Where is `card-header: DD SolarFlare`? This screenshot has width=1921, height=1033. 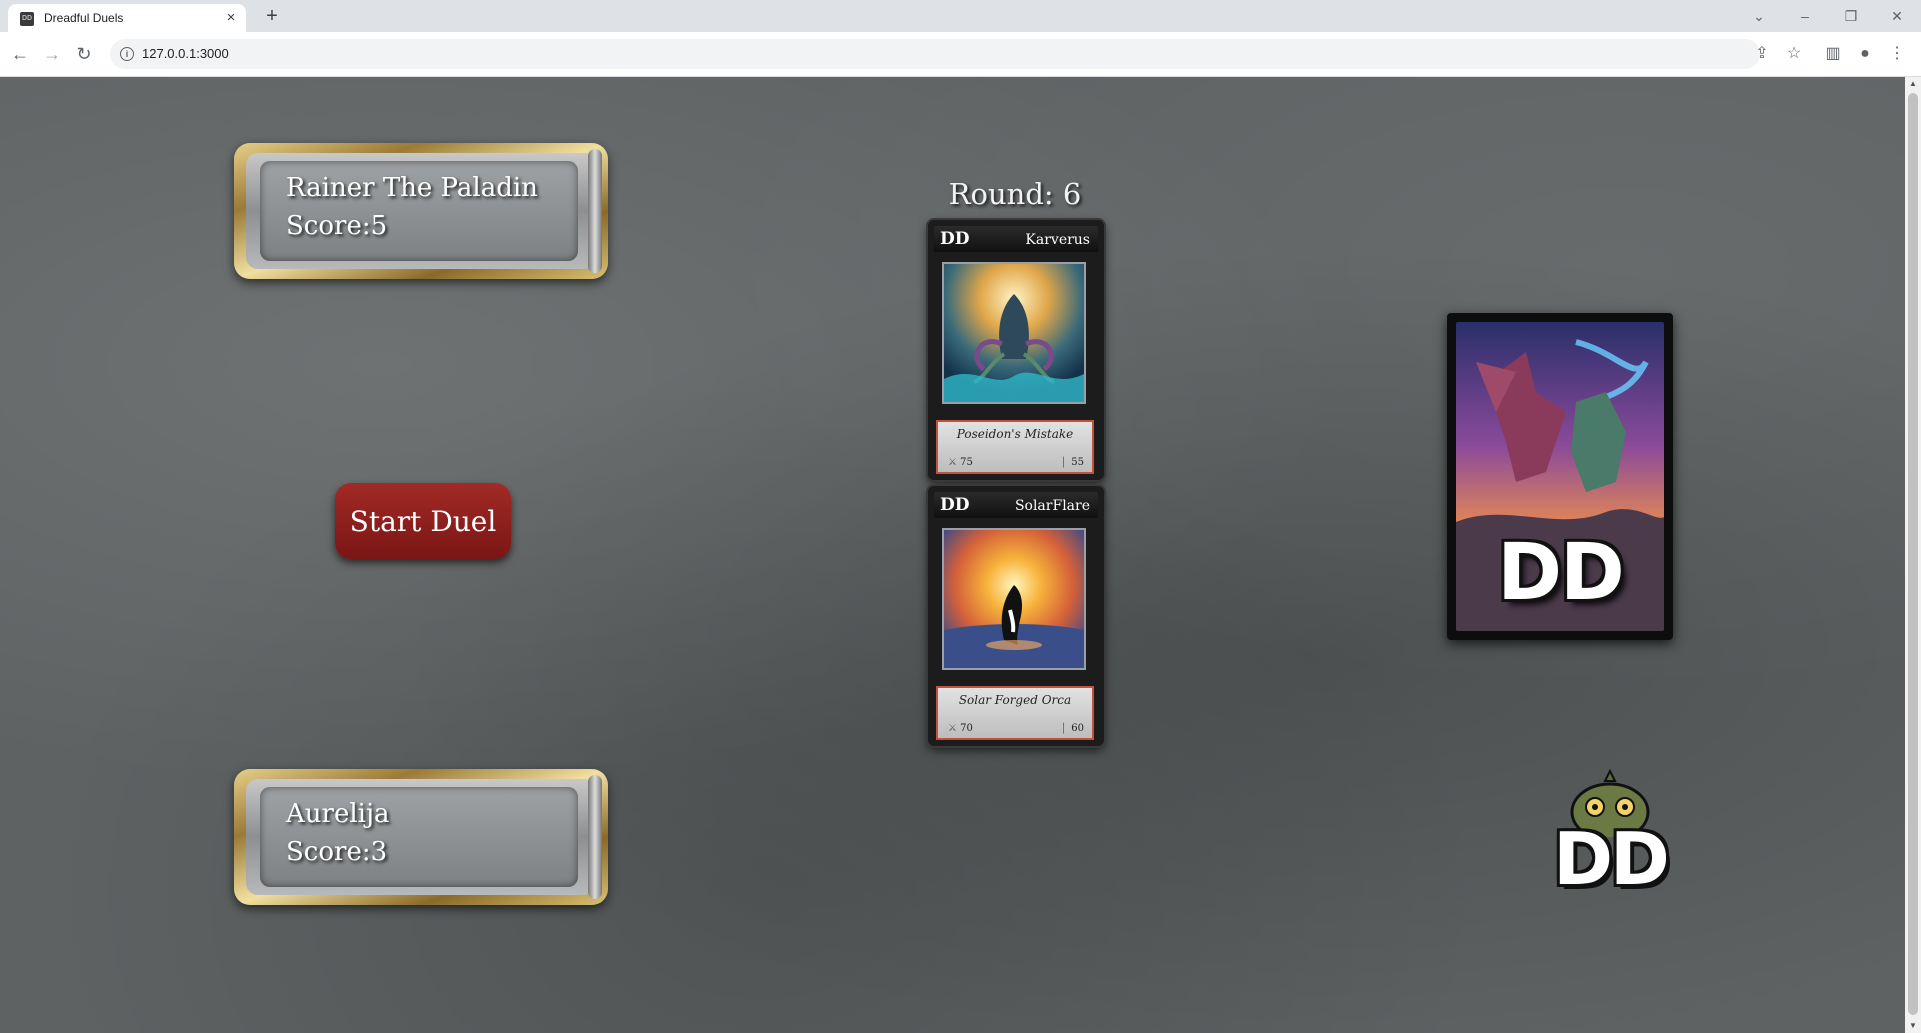 card-header: DD SolarFlare is located at coordinates (1016, 505).